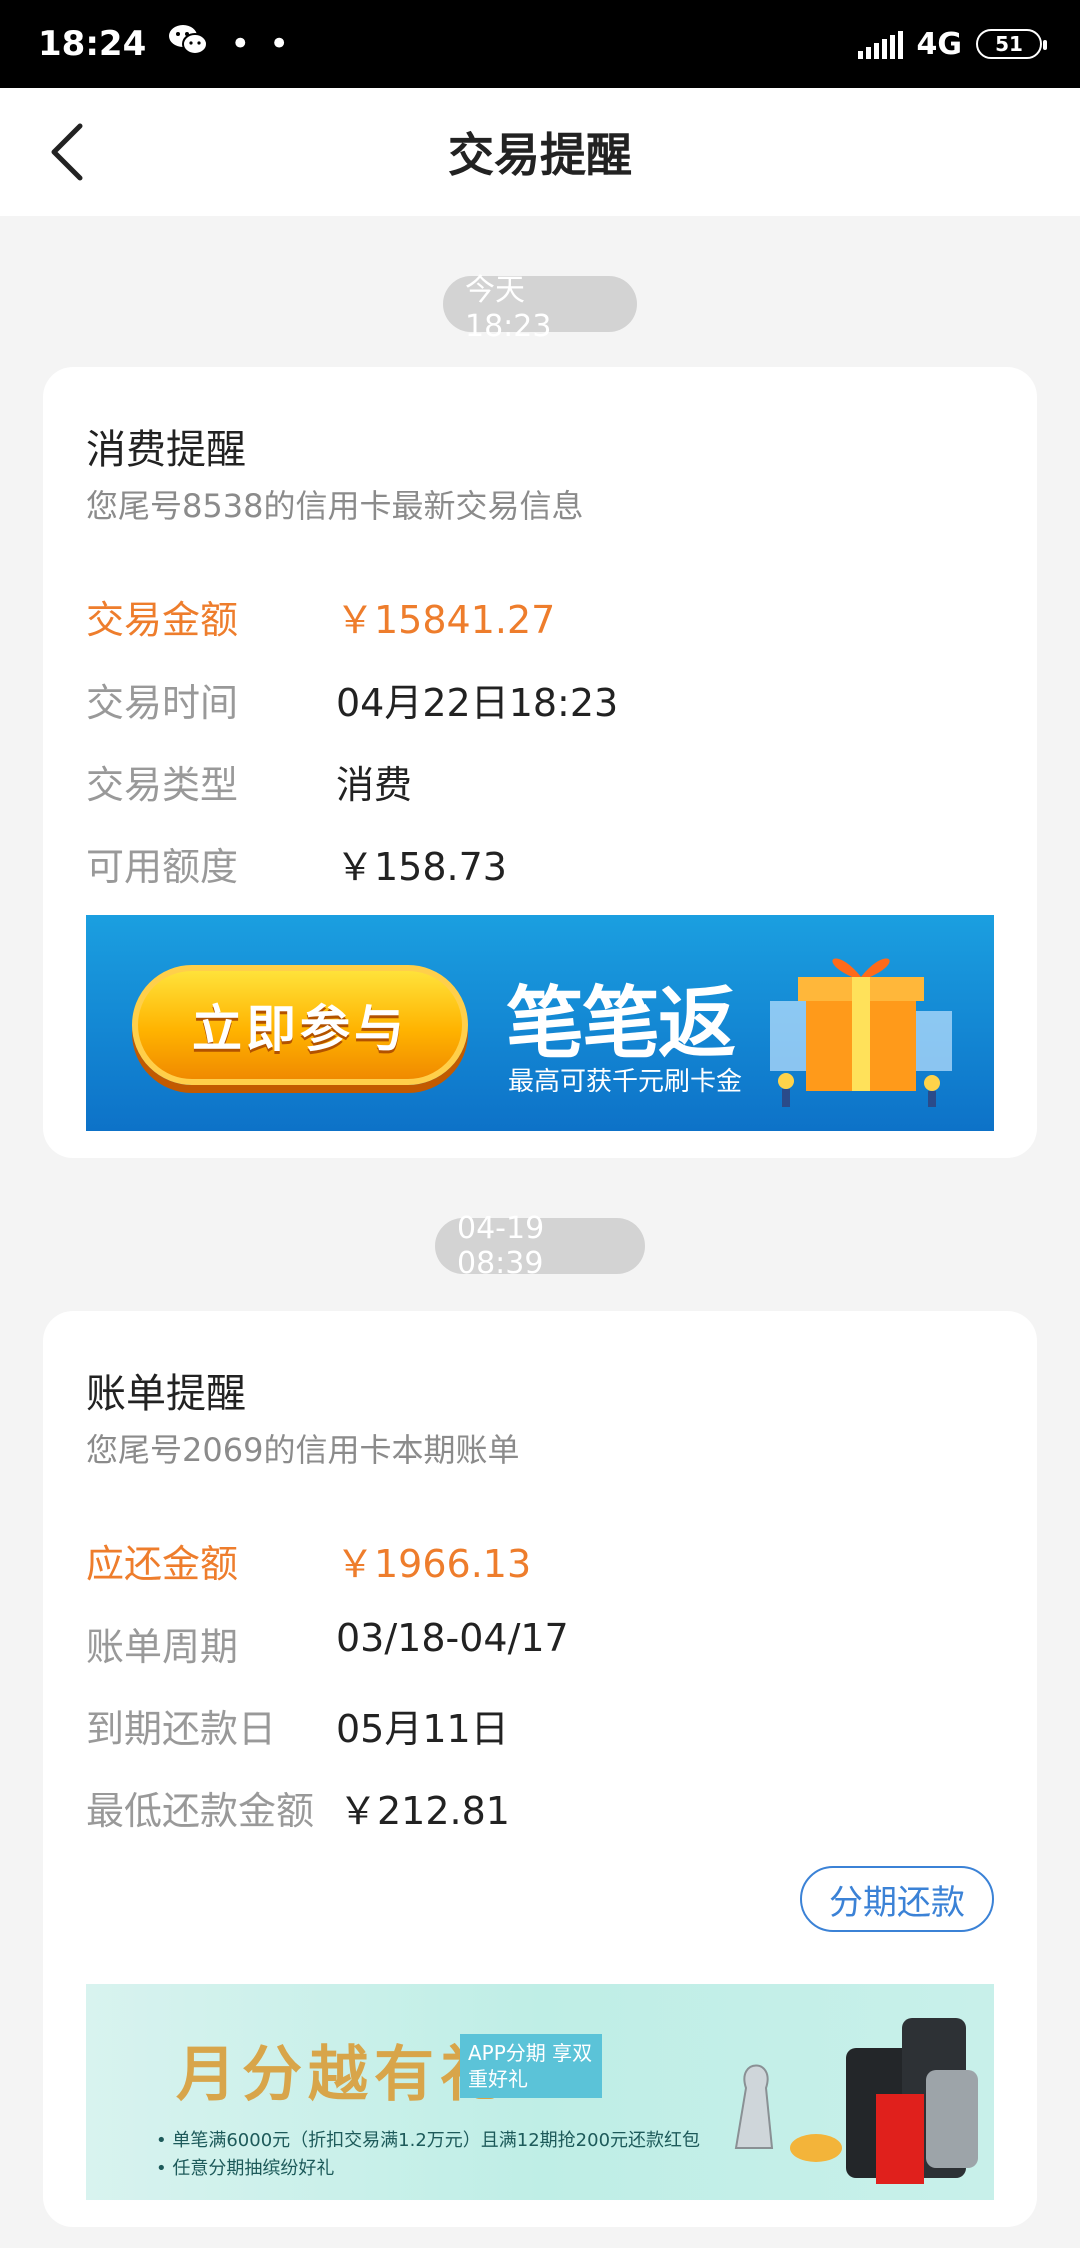 This screenshot has width=1080, height=2248. What do you see at coordinates (880, 44) in the screenshot?
I see `signal-icon` at bounding box center [880, 44].